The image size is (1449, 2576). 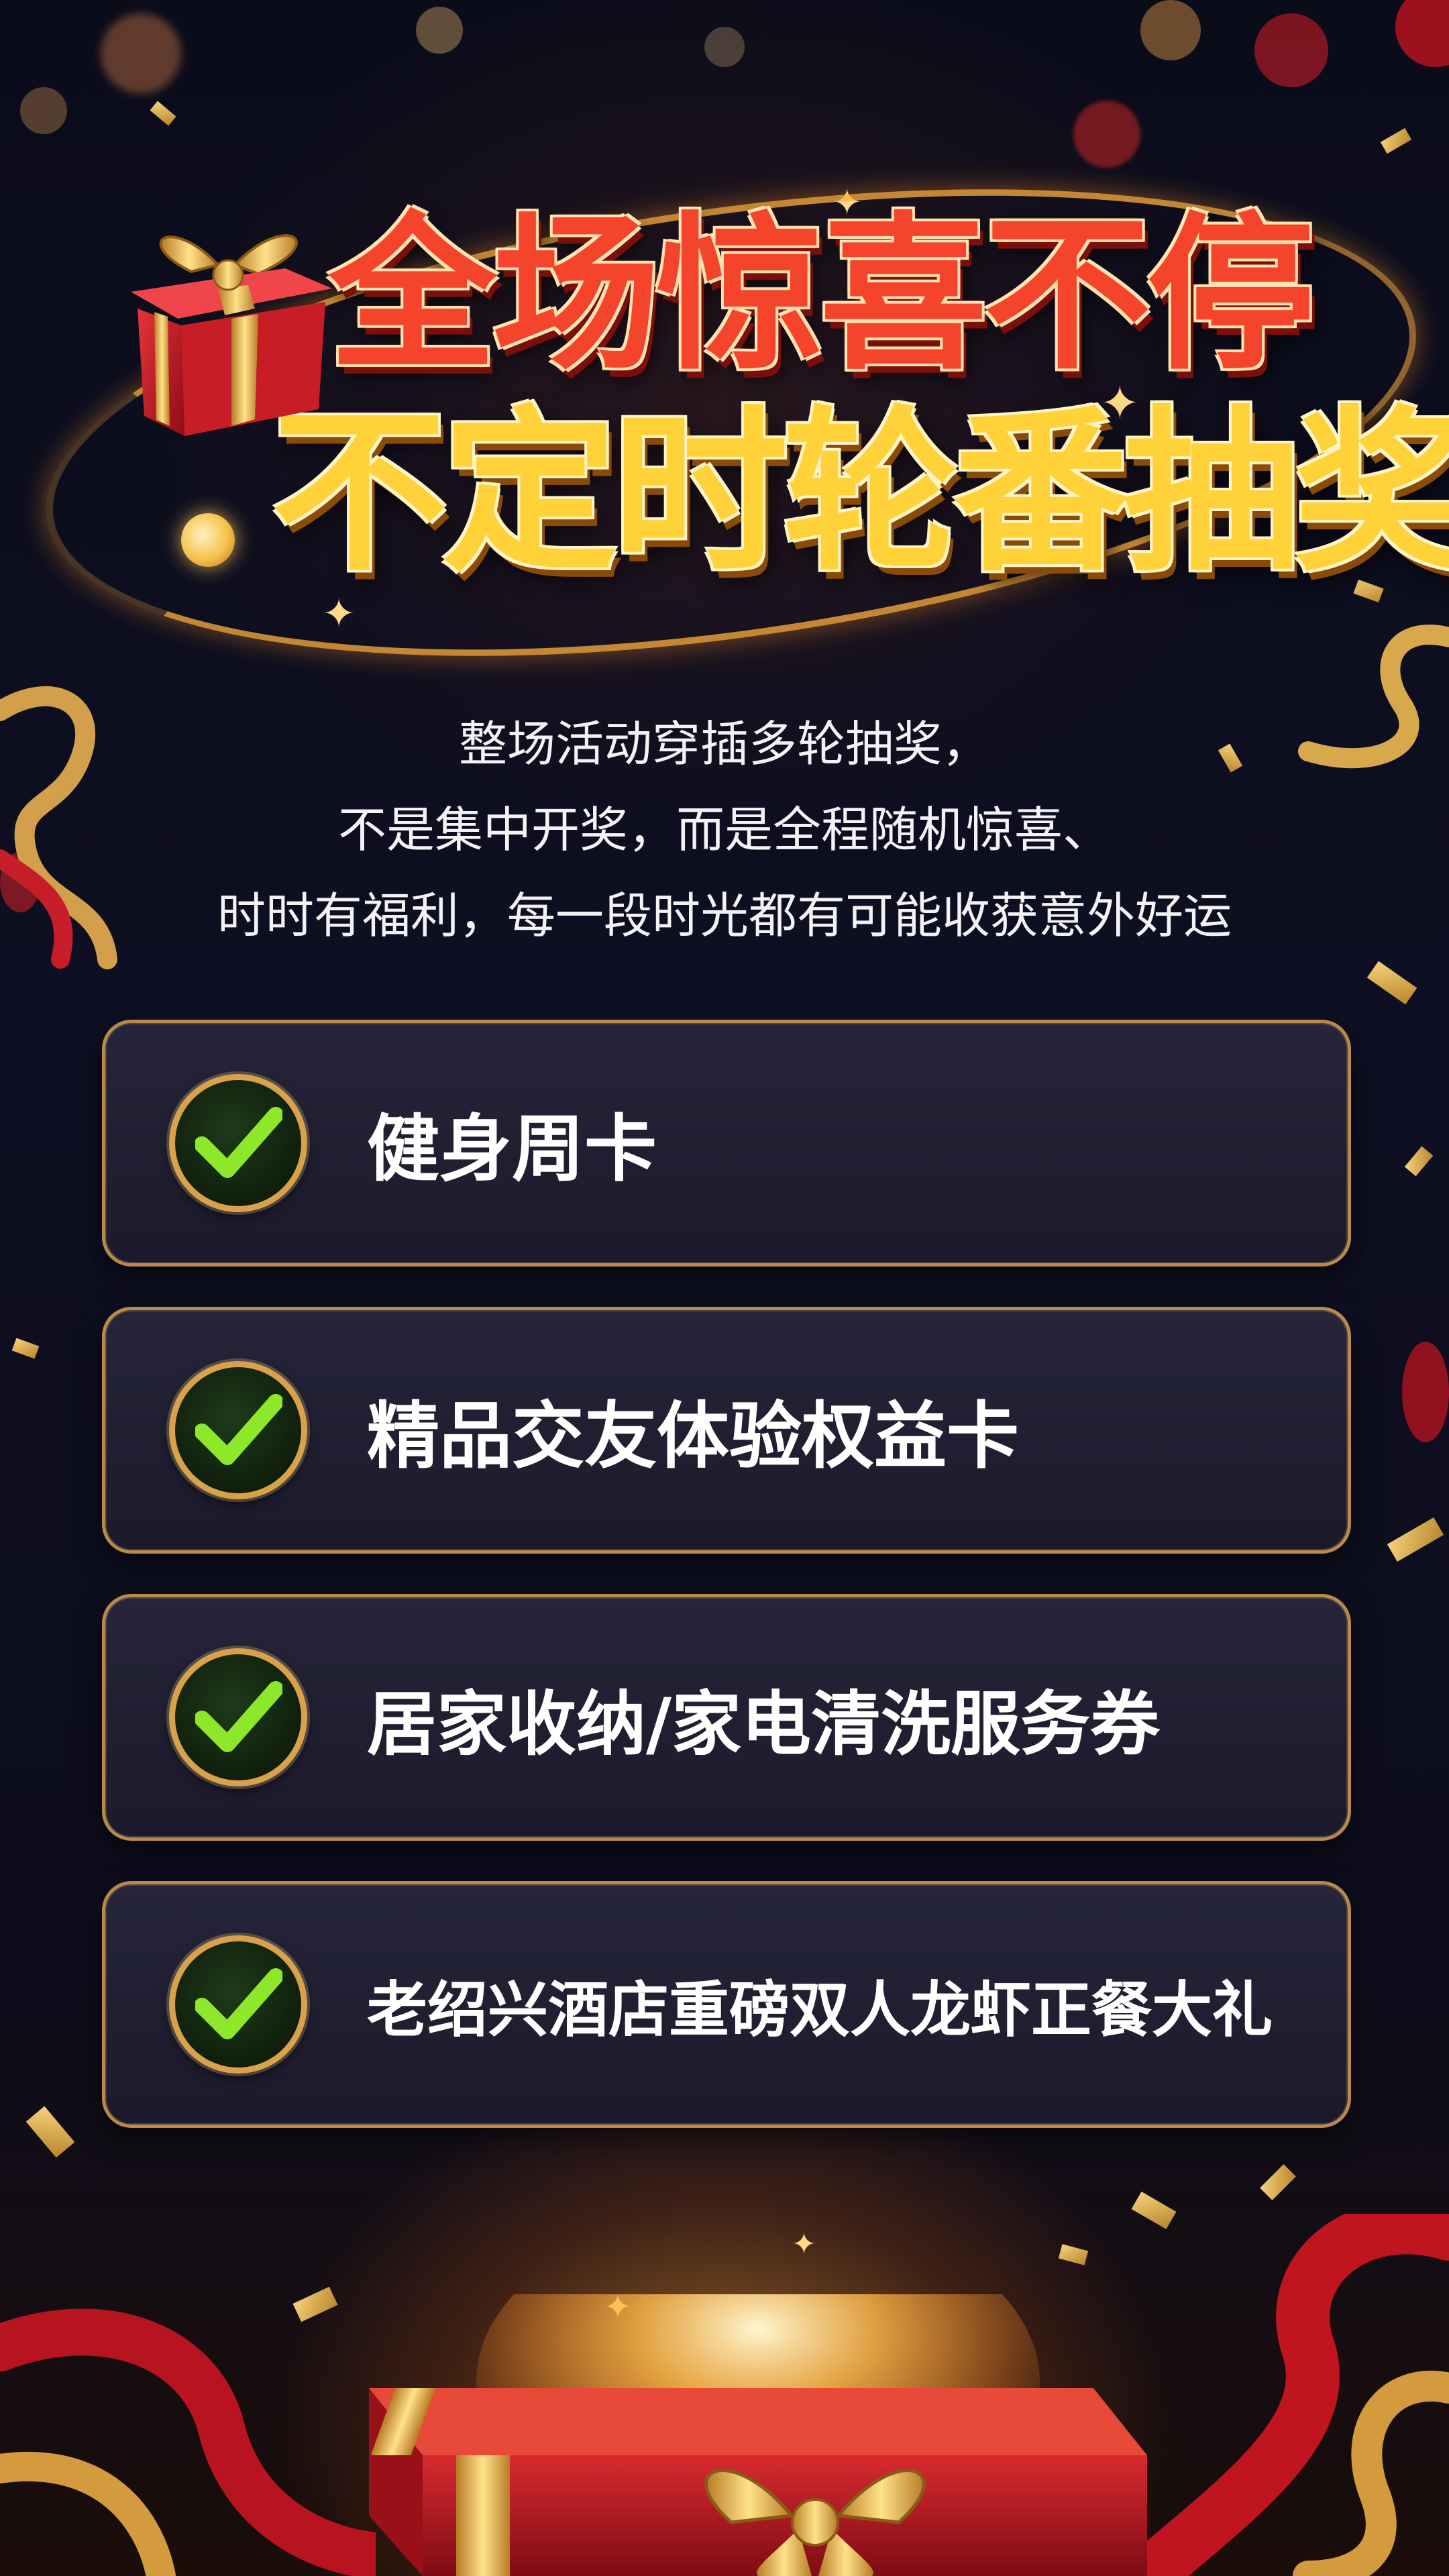 I want to click on description-line-1: 整场活动穿插多轮抽奖，, so click(x=724, y=744).